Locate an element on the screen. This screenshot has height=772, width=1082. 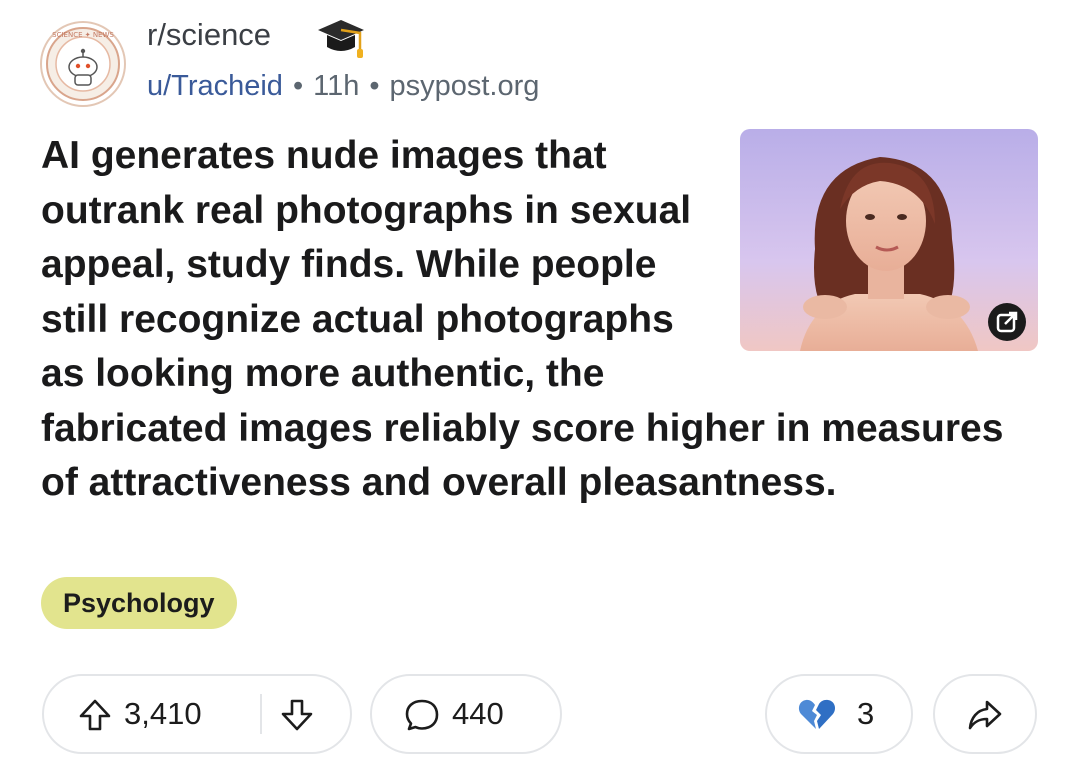
subreddit-avatar: SCIENCE ✦ NEWS is located at coordinates (83, 64).